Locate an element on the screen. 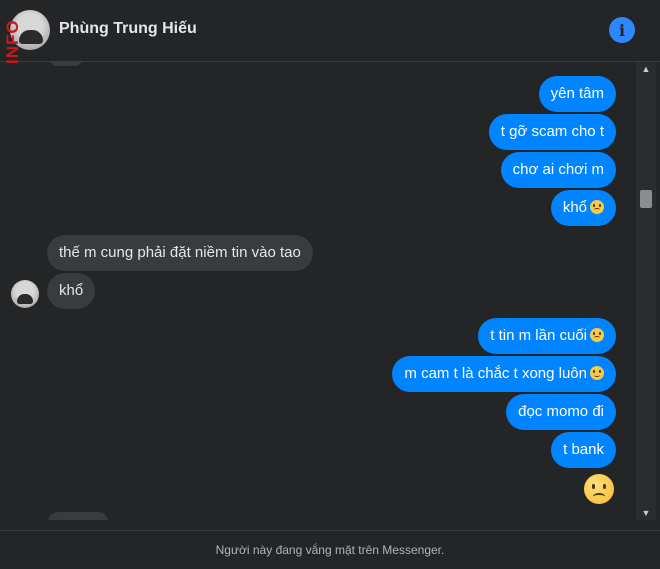 This screenshot has height=569, width=660. message-text: t bank is located at coordinates (583, 449).